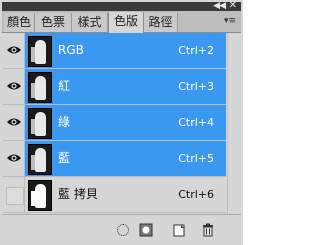 Image resolution: width=320 pixels, height=245 pixels. What do you see at coordinates (146, 229) in the screenshot?
I see `save-selection-mask-icon` at bounding box center [146, 229].